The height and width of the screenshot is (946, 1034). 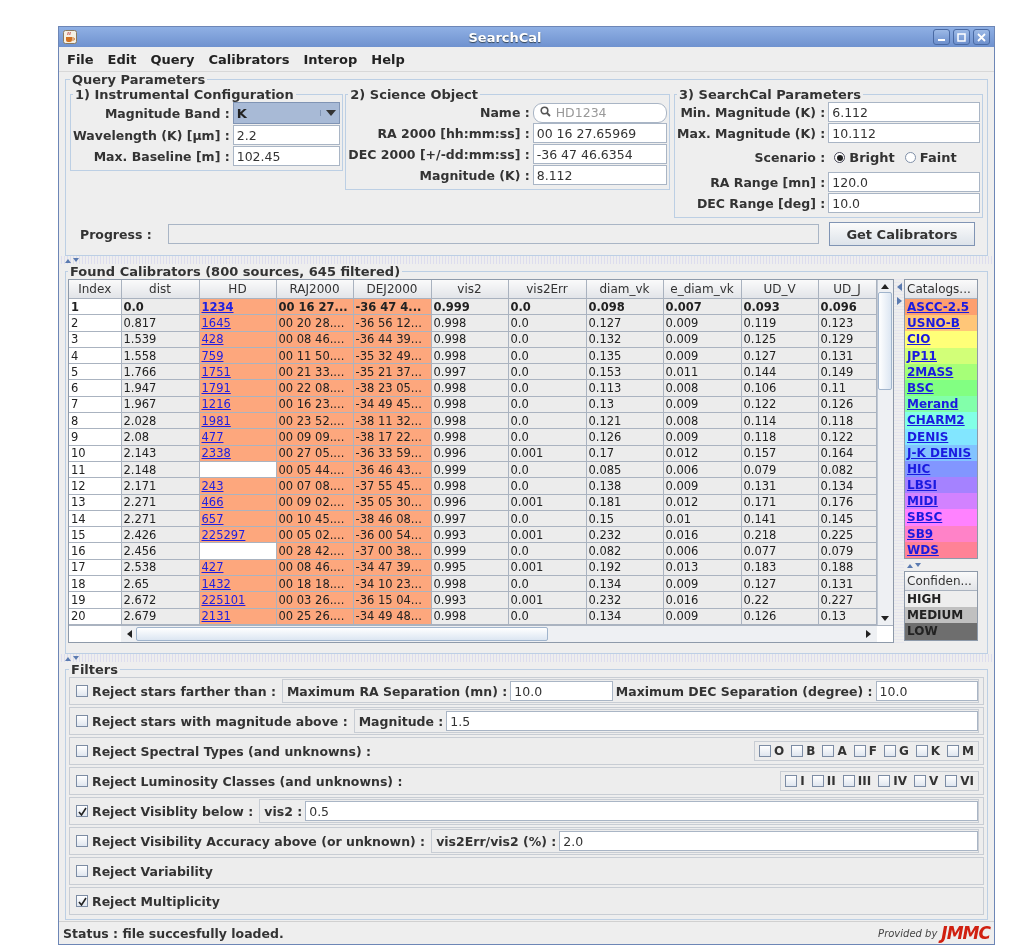 What do you see at coordinates (941, 339) in the screenshot?
I see `catalog-link: CIO` at bounding box center [941, 339].